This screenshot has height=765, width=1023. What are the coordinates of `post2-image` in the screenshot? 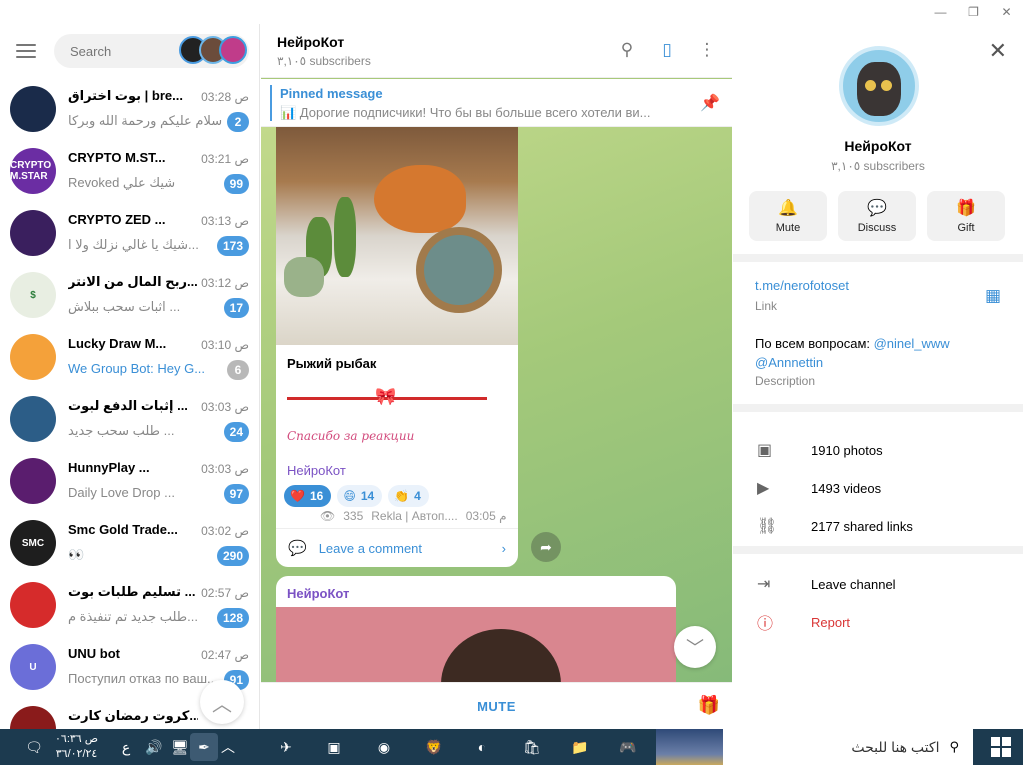 It's located at (476, 646).